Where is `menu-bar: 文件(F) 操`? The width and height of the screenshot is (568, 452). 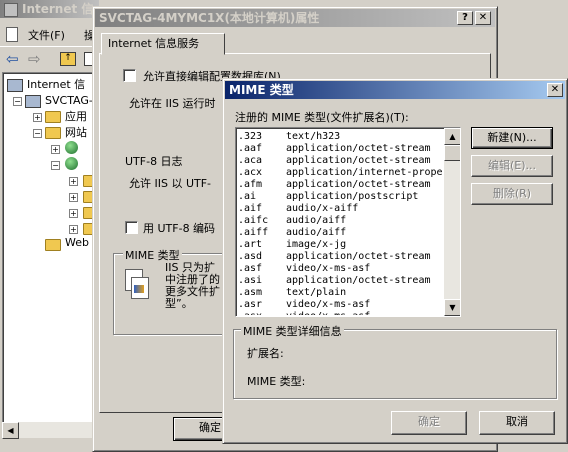 menu-bar: 文件(F) 操 is located at coordinates (47, 34).